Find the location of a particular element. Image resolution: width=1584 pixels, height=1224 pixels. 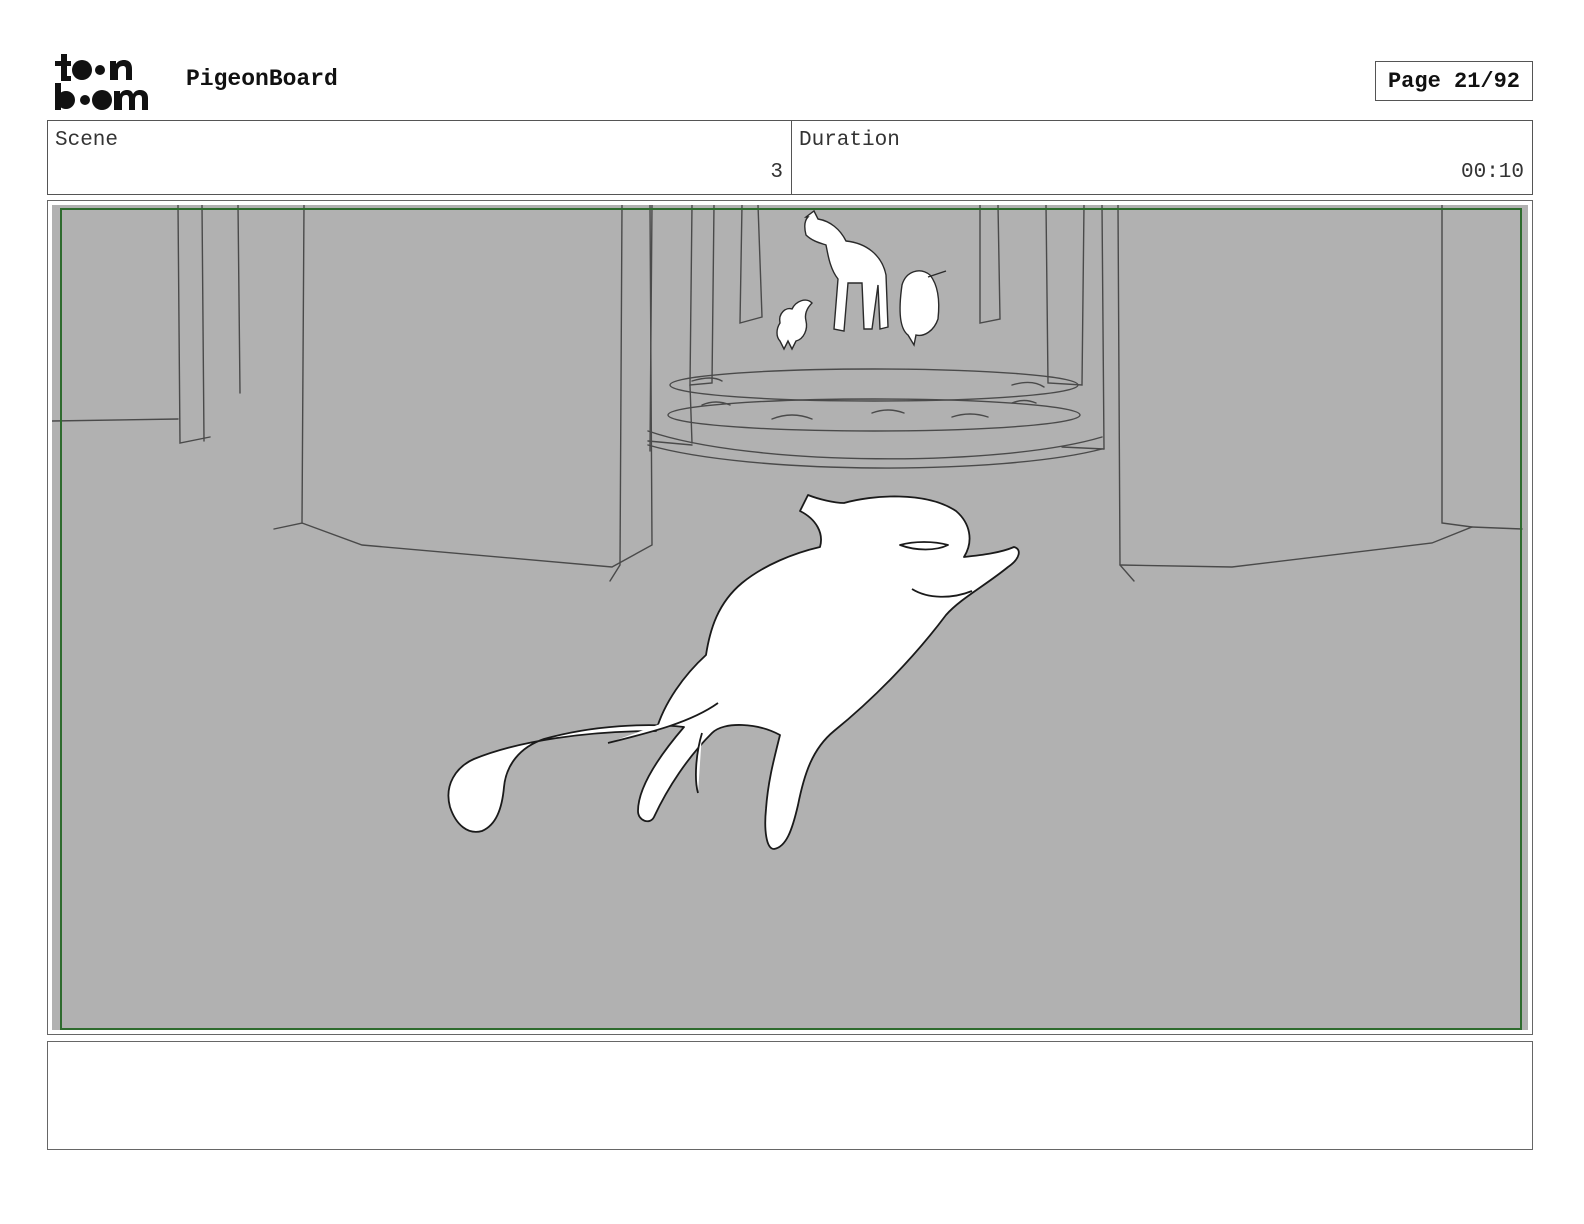

scene-info-row: Scene 3 Duration 00:10 is located at coordinates (790, 157).